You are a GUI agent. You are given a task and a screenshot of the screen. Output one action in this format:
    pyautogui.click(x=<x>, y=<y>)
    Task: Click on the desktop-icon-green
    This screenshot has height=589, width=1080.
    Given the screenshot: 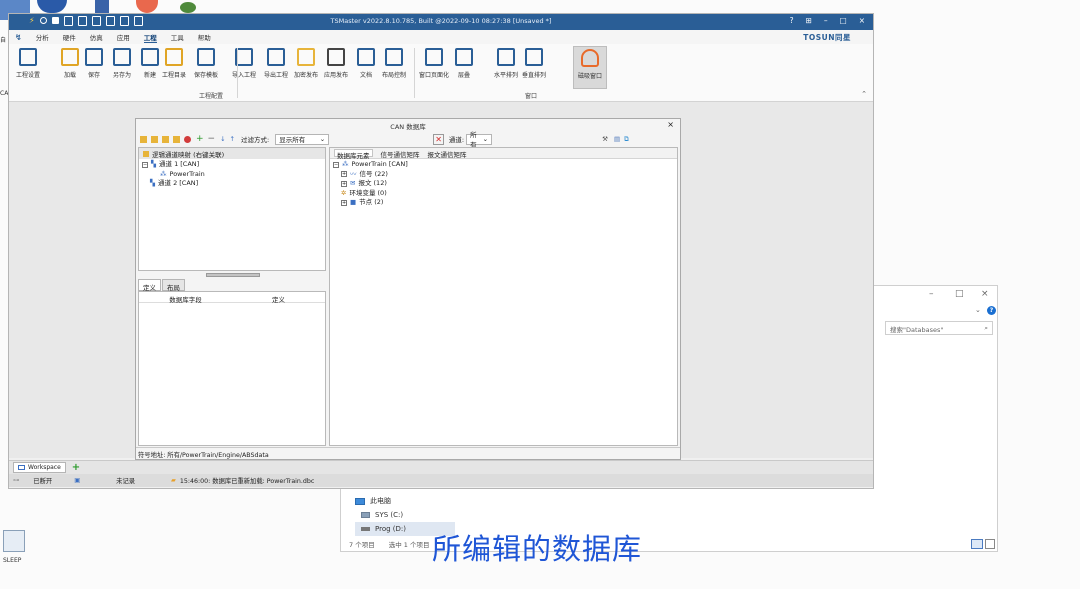 What is the action you would take?
    pyautogui.click(x=188, y=7)
    